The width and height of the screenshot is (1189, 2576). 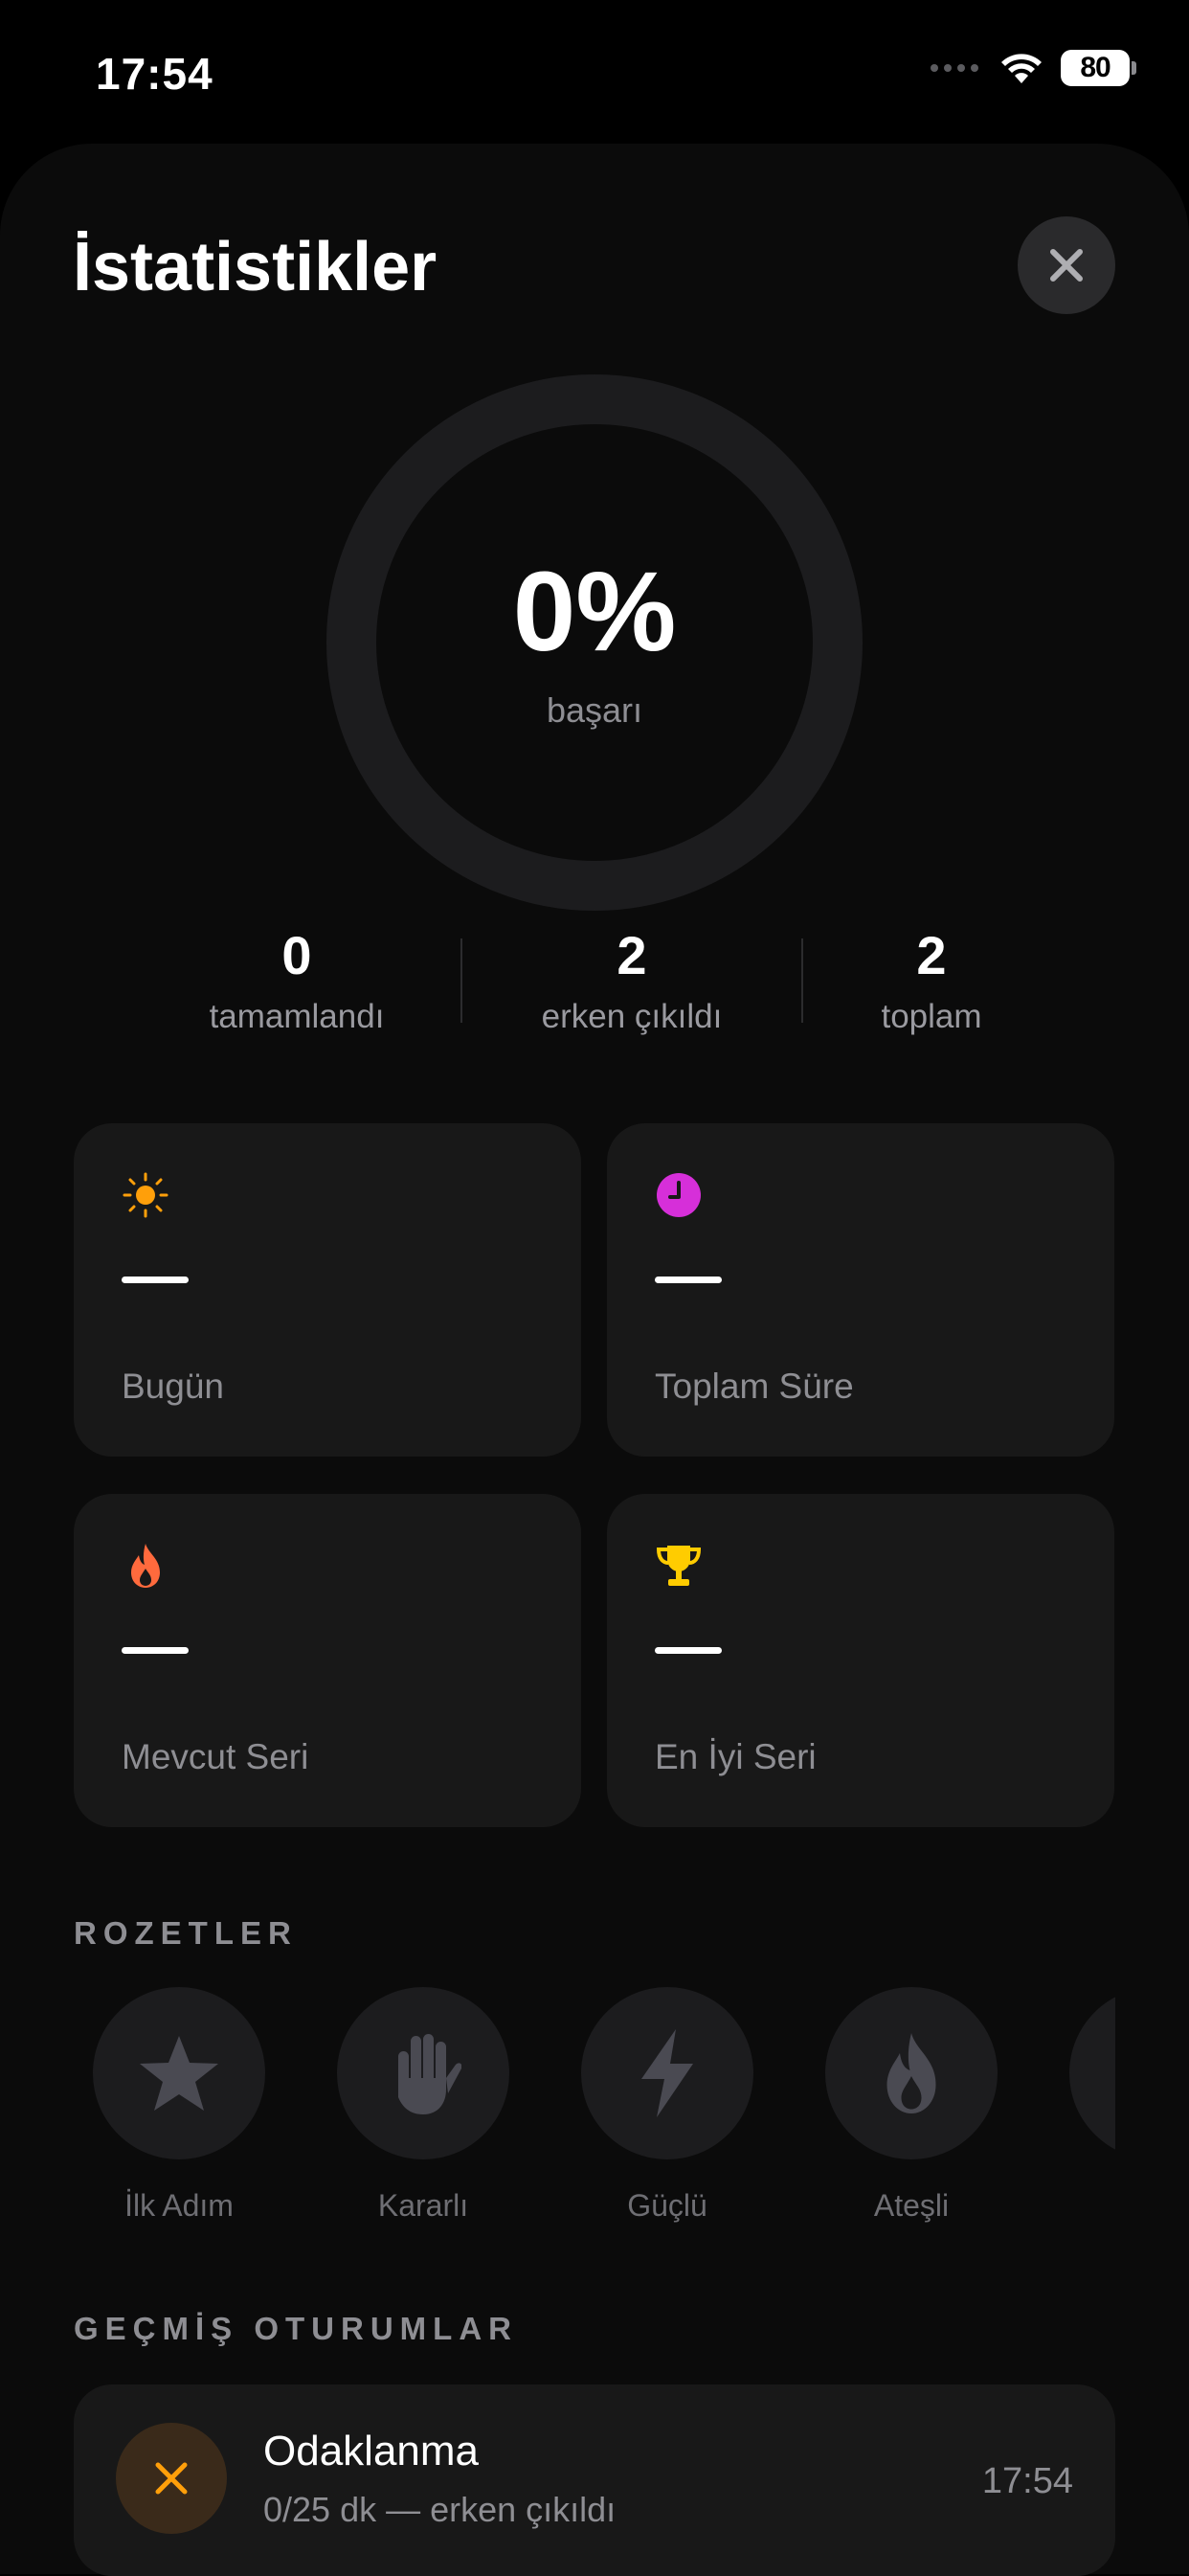 I want to click on status-icons: 80, so click(x=1033, y=68).